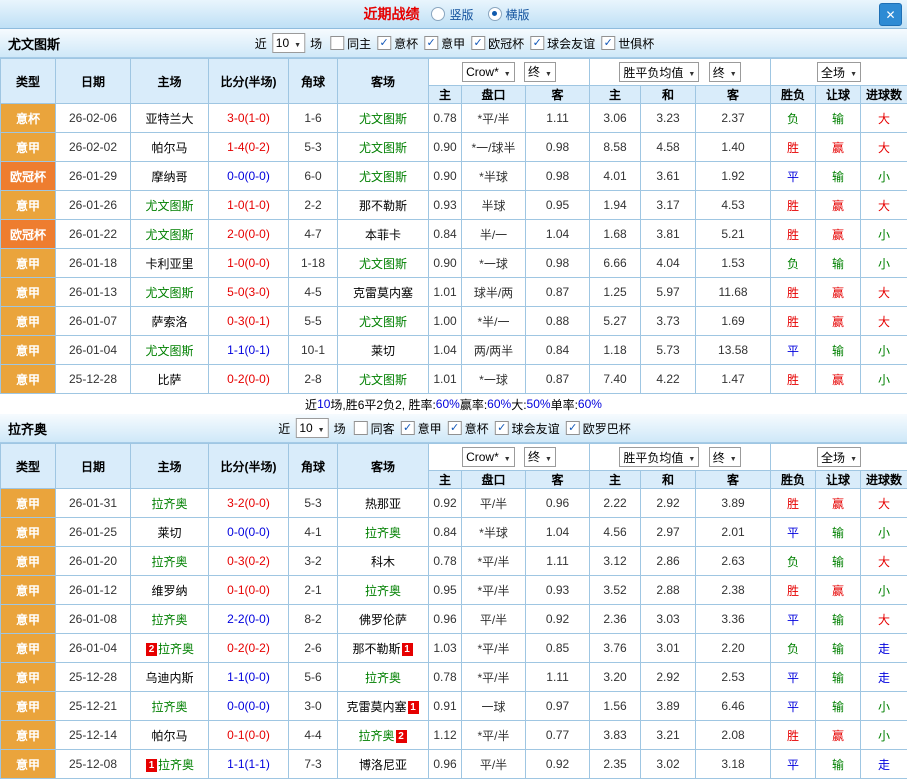 The image size is (907, 779). What do you see at coordinates (28, 590) in the screenshot?
I see `competition-type: 意甲` at bounding box center [28, 590].